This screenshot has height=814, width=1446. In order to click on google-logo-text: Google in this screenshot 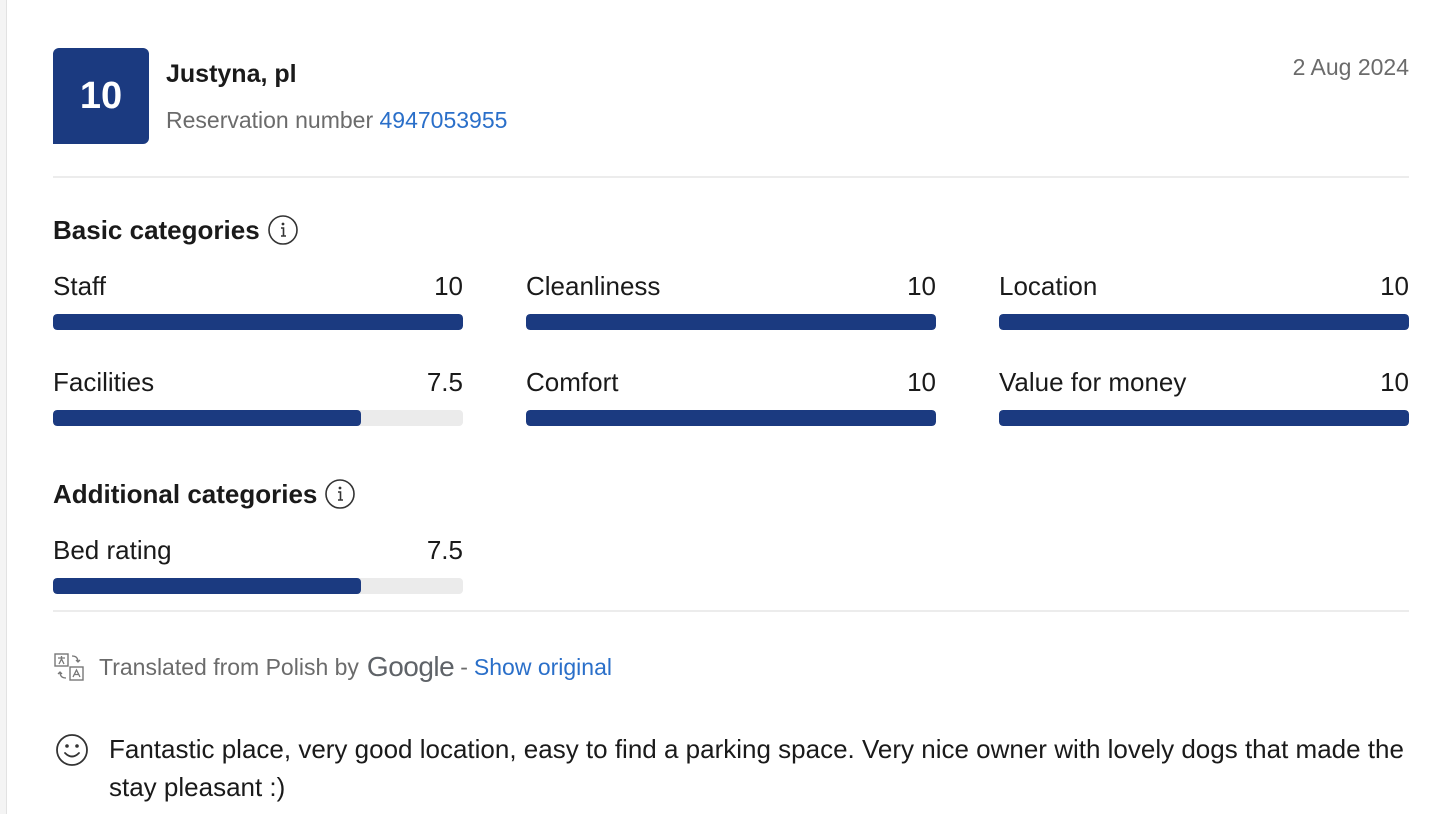, I will do `click(410, 666)`.